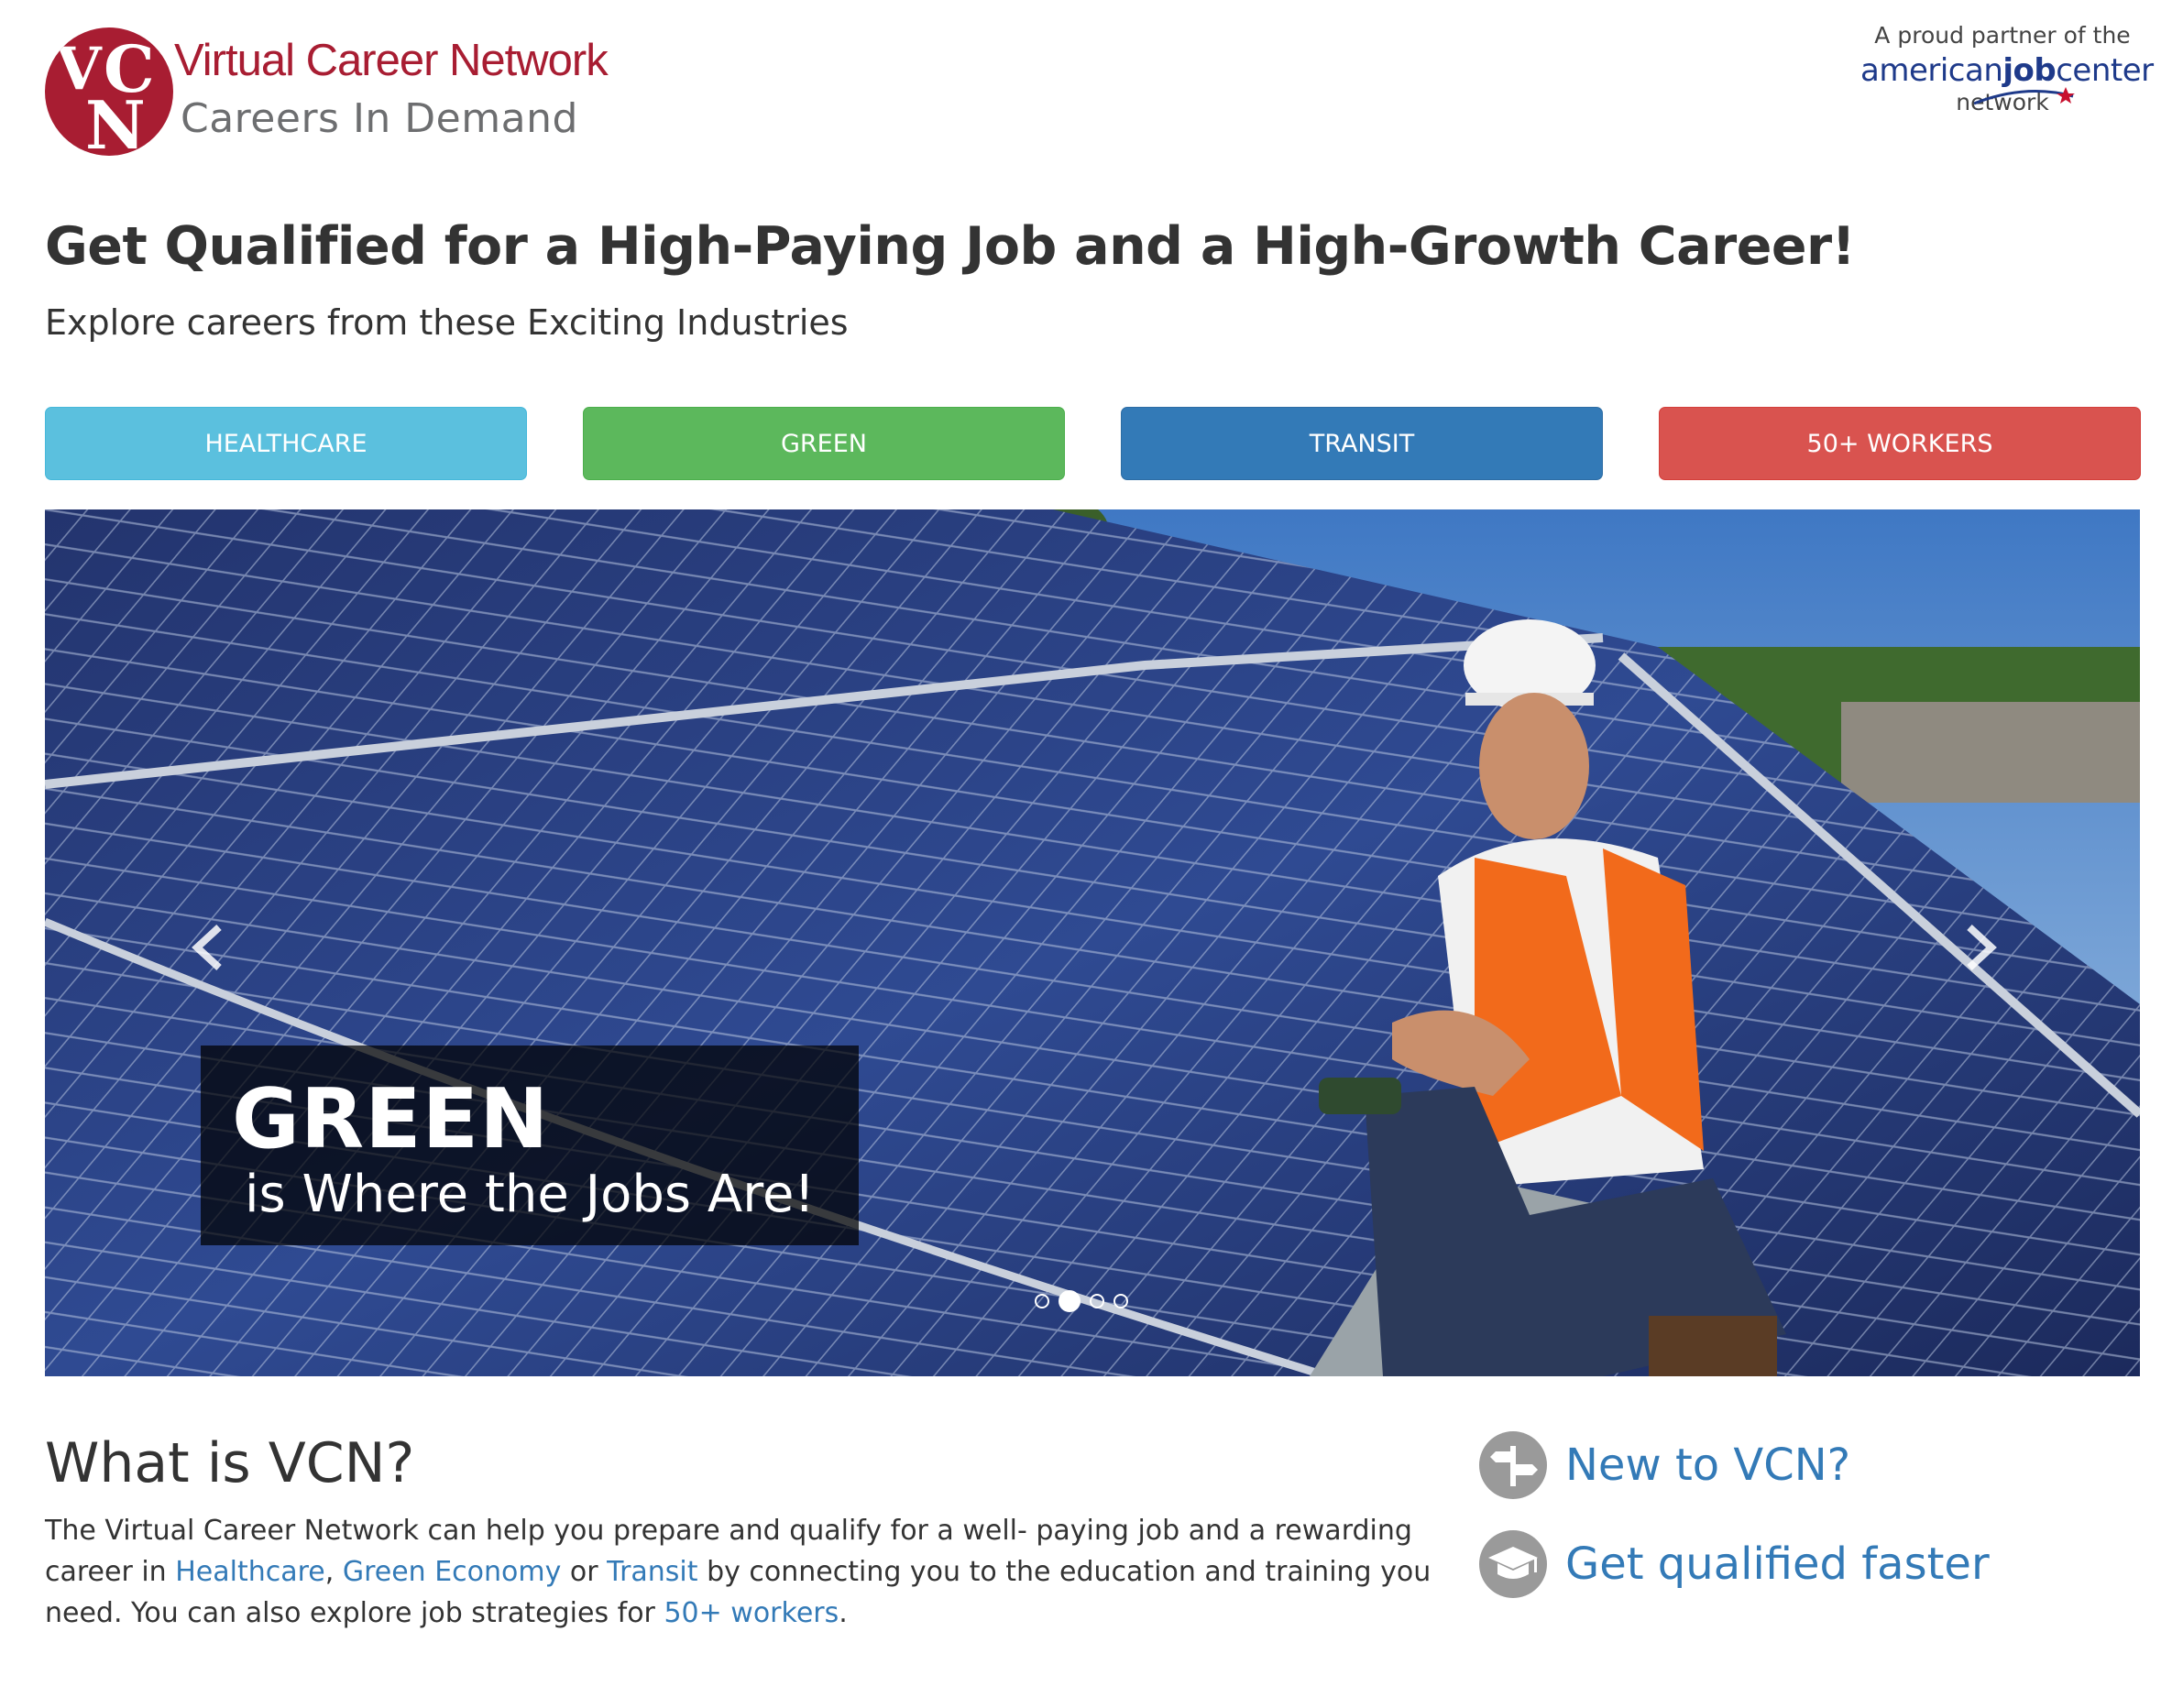 This screenshot has width=2183, height=1708. Describe the element at coordinates (209, 948) in the screenshot. I see `chevron-left-icon` at that location.